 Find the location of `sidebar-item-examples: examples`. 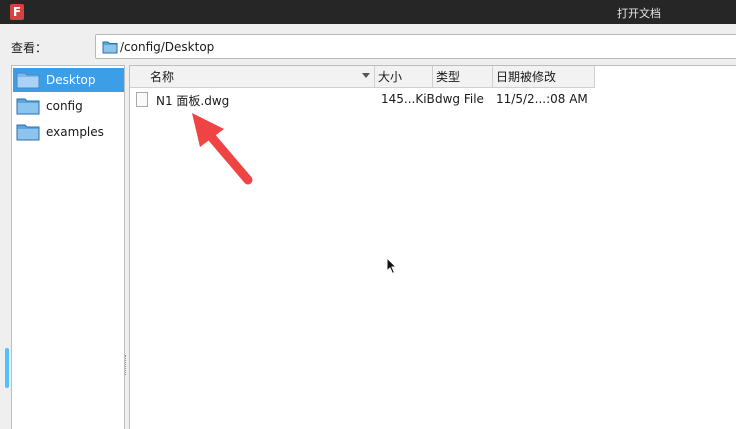

sidebar-item-examples: examples is located at coordinates (68, 132).